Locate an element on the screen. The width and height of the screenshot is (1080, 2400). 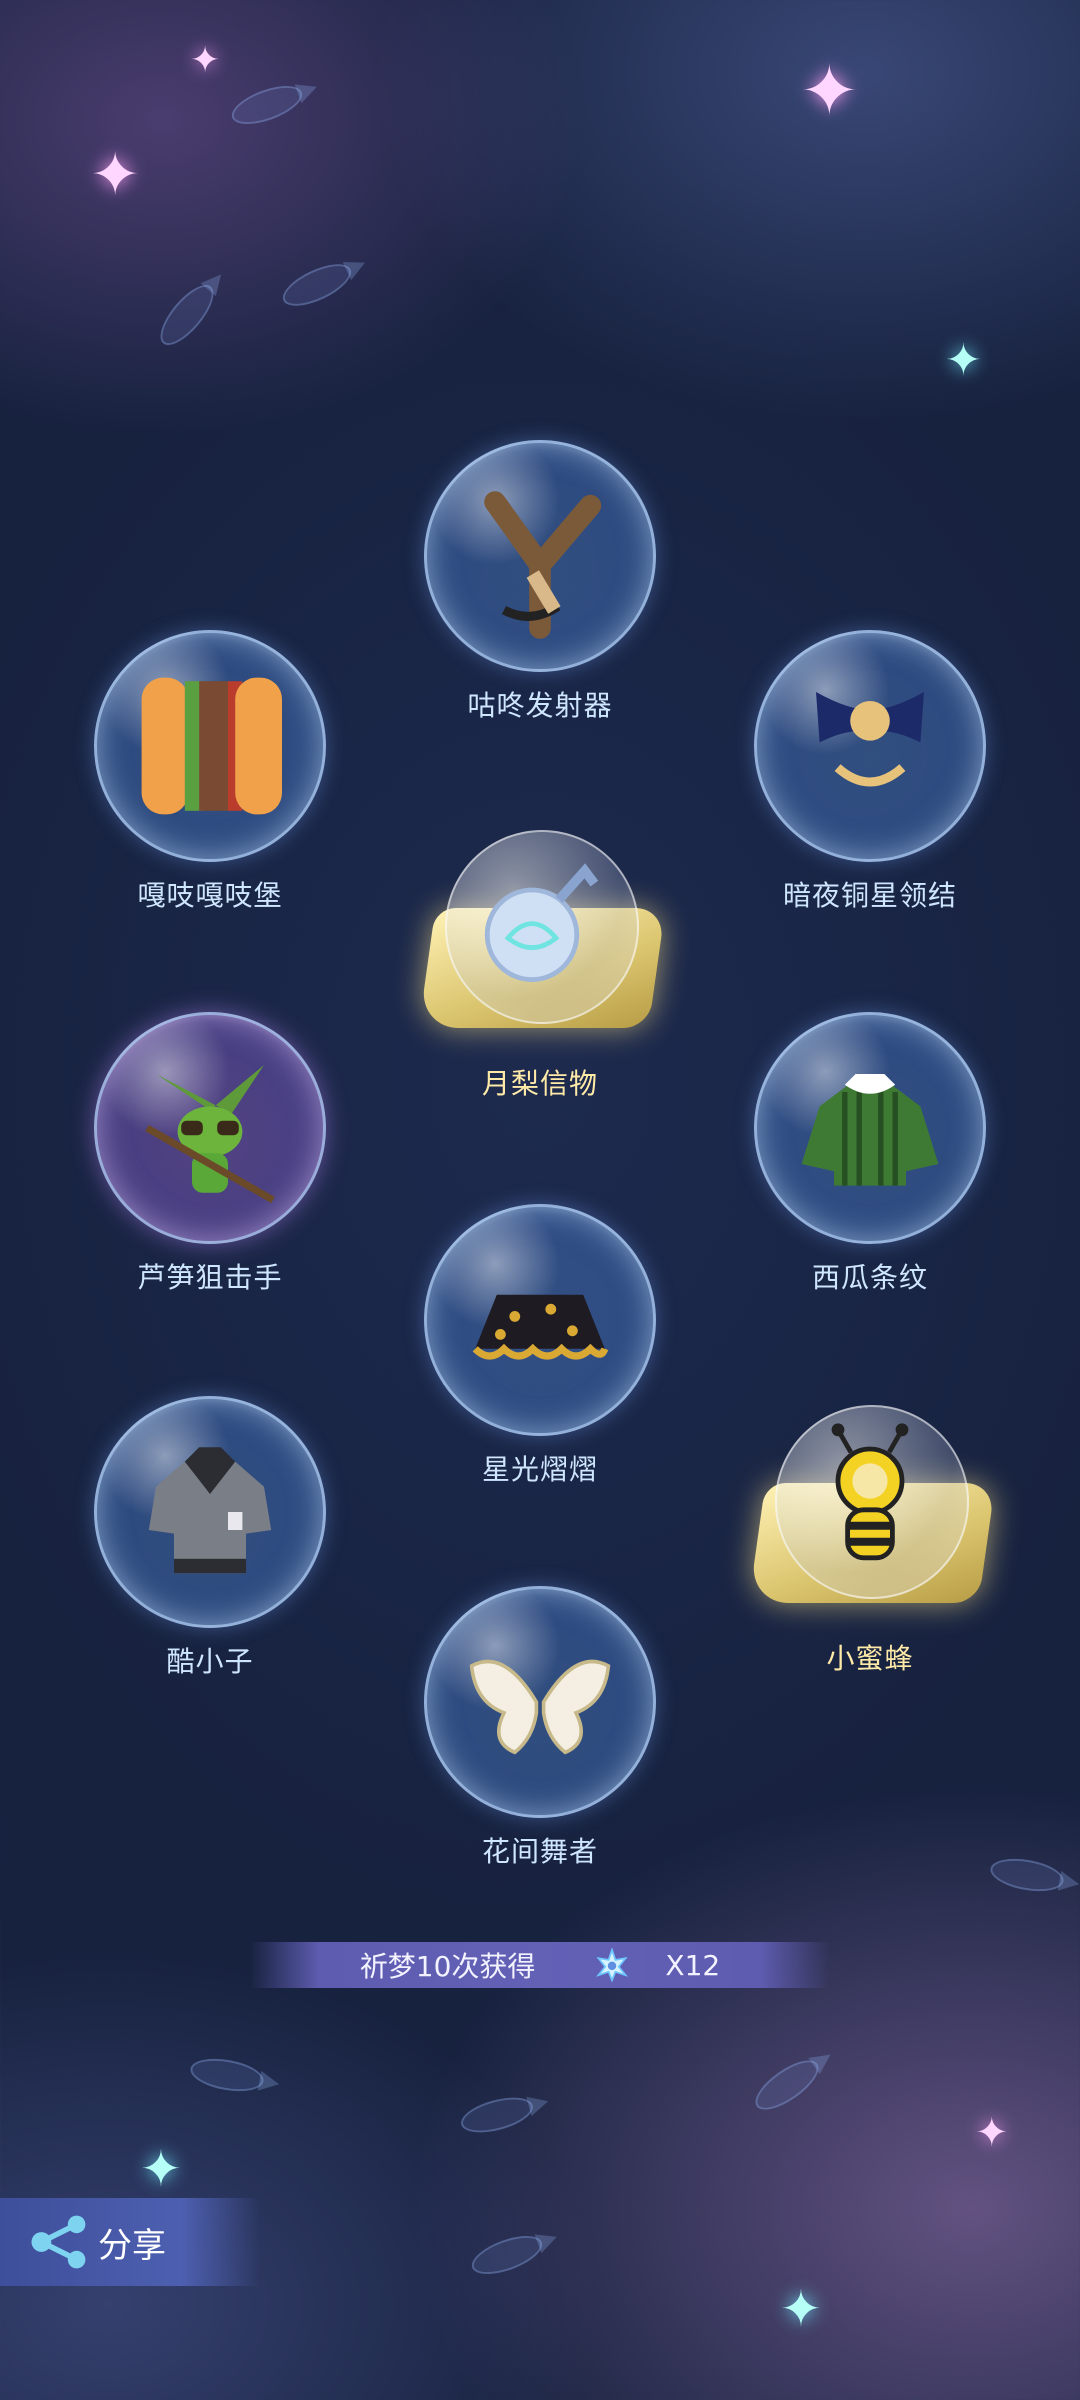
reward-item-bow-tie: 暗夜铜星领结 is located at coordinates (870, 772).